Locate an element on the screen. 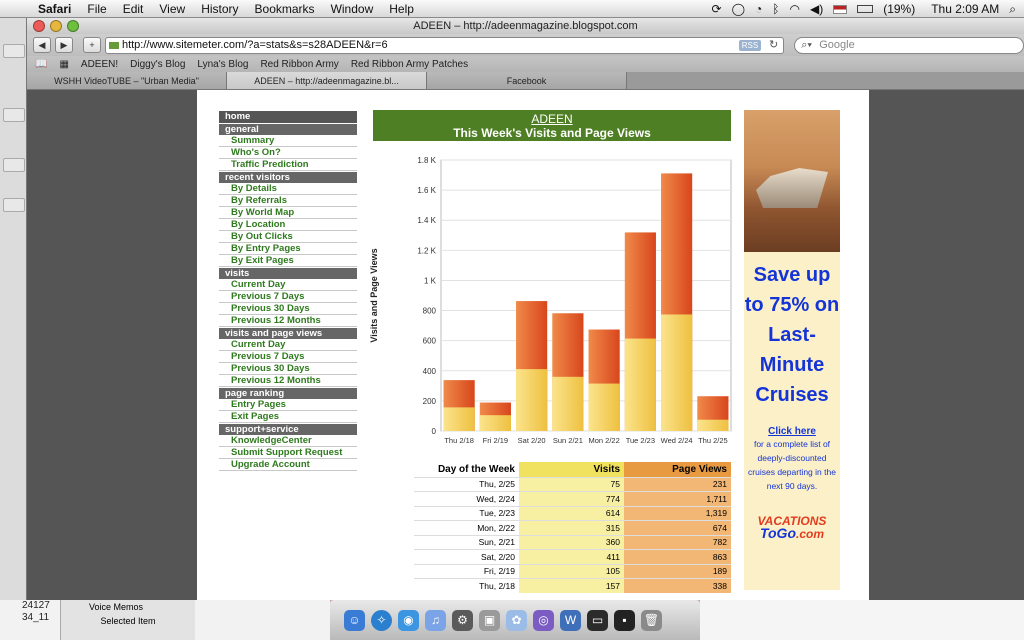 The image size is (1024, 640). trash-icon: 🗑 is located at coordinates (651, 620).